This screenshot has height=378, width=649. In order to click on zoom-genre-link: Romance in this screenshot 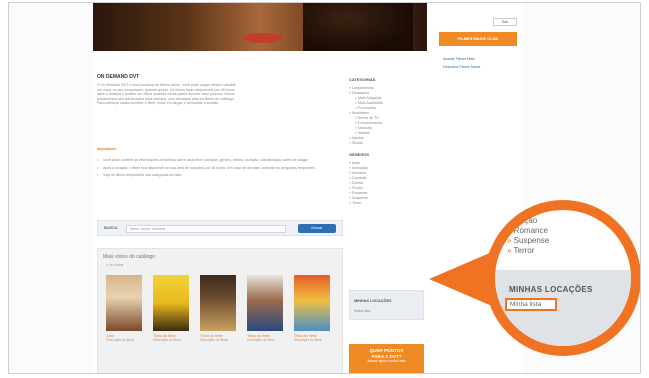, I will do `click(528, 231)`.